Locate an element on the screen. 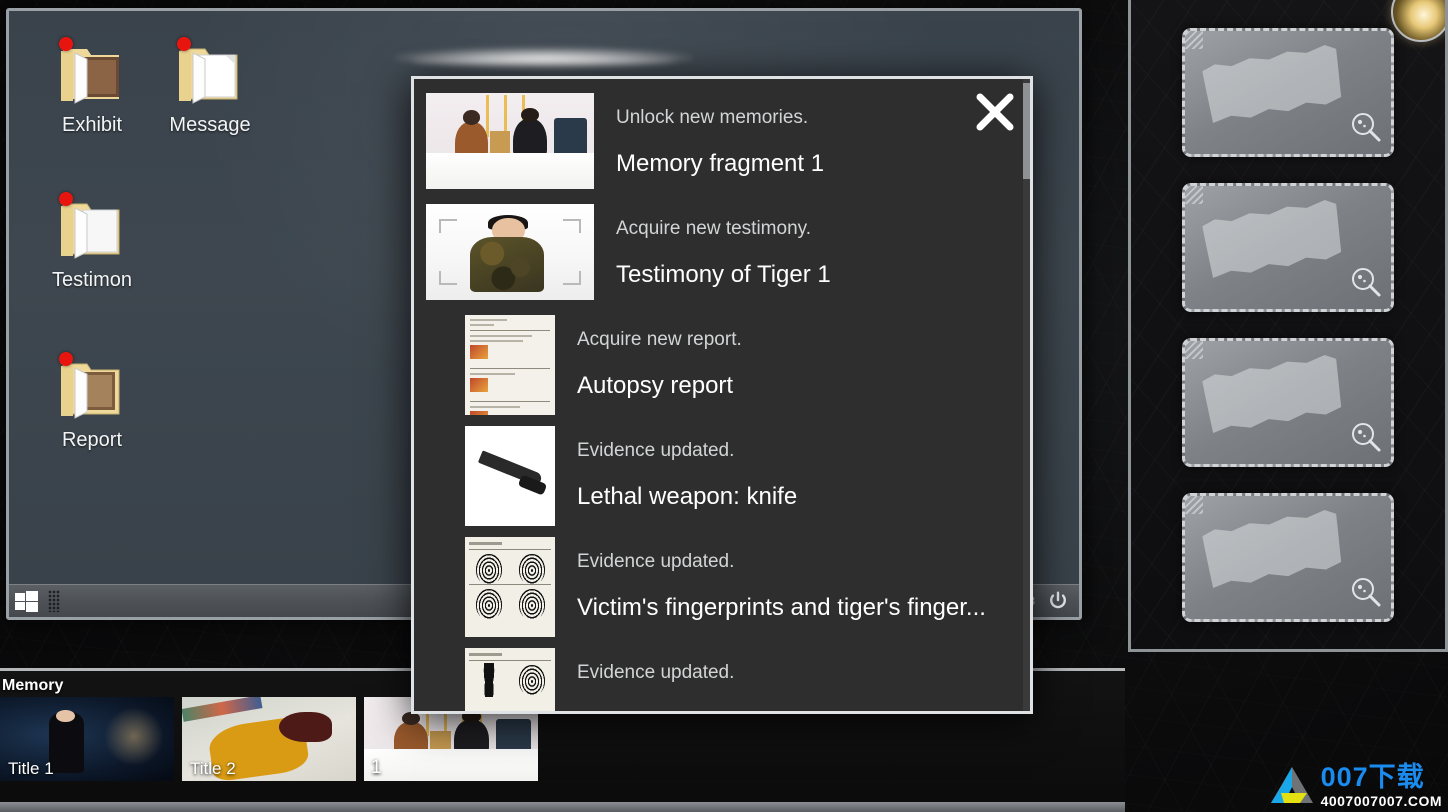 The width and height of the screenshot is (1448, 812). memory-thumbnail: Title 1 is located at coordinates (87, 739).